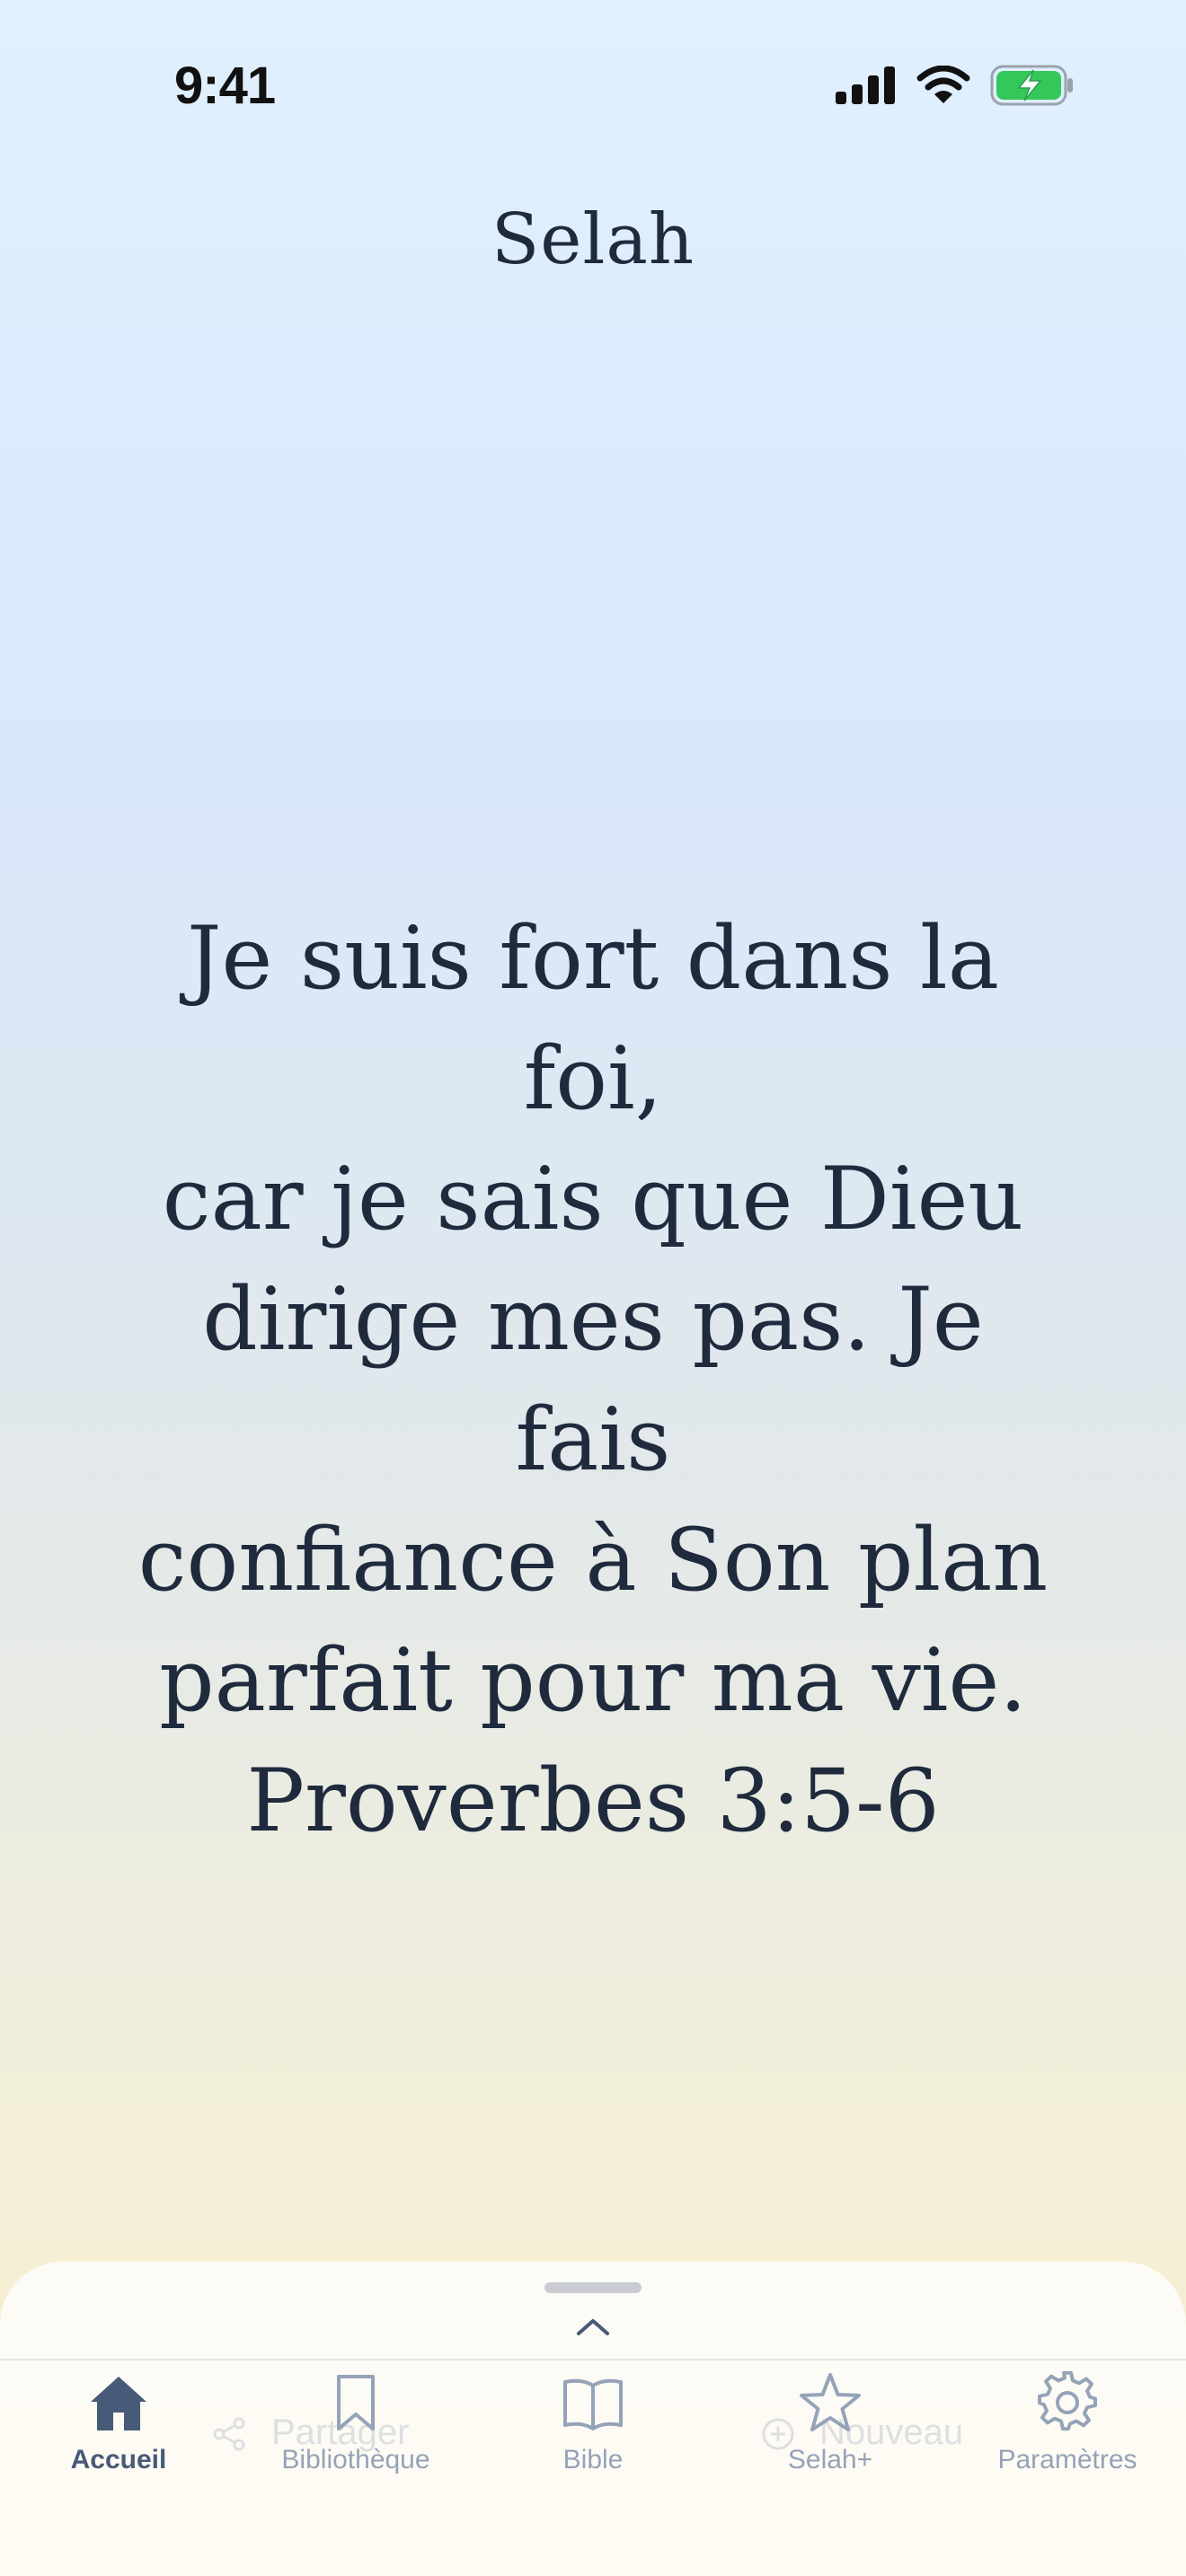 This screenshot has width=1186, height=2576. What do you see at coordinates (943, 84) in the screenshot?
I see `wifi-icon` at bounding box center [943, 84].